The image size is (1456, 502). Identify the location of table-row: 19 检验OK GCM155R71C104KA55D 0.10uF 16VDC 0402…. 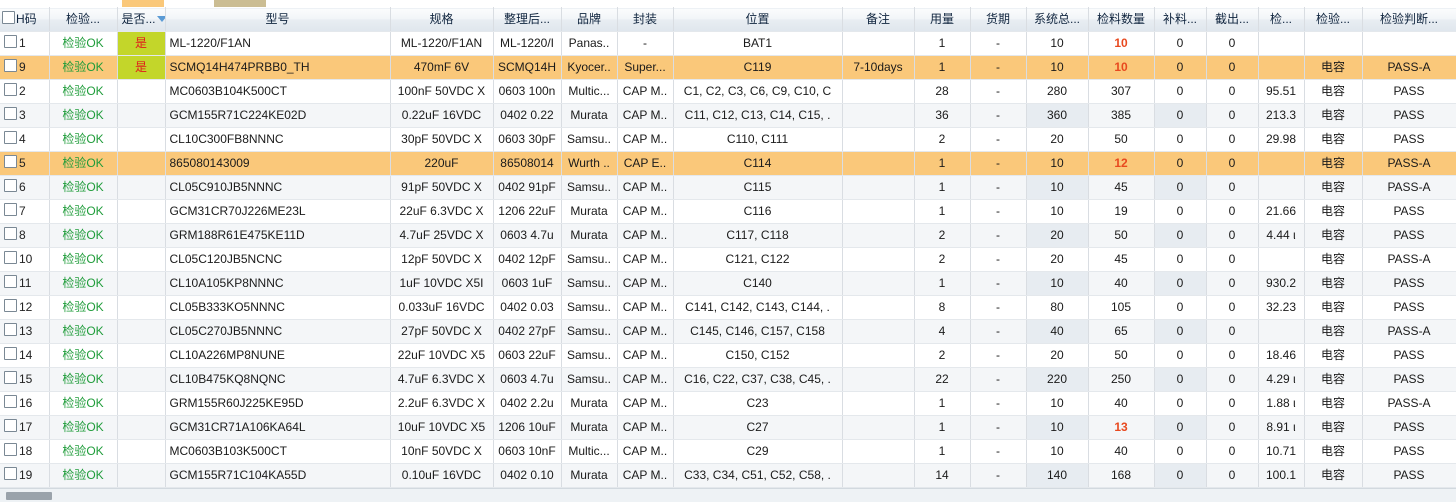
(728, 475).